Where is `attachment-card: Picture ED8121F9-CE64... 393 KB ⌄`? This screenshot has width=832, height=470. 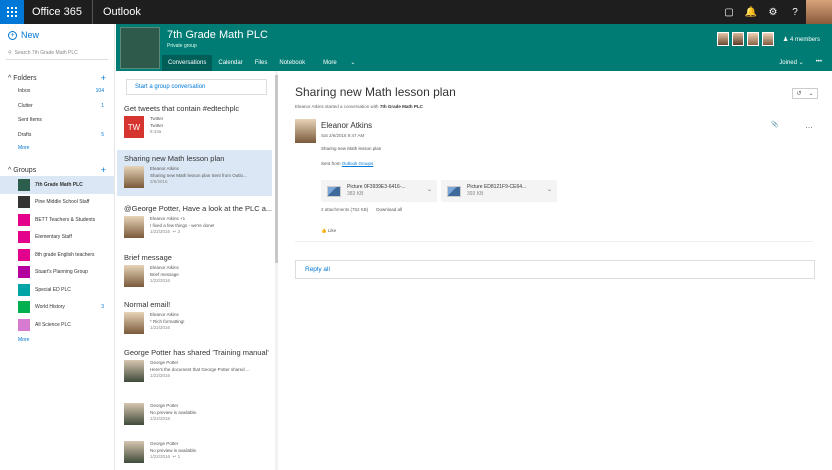 attachment-card: Picture ED8121F9-CE64... 393 KB ⌄ is located at coordinates (499, 191).